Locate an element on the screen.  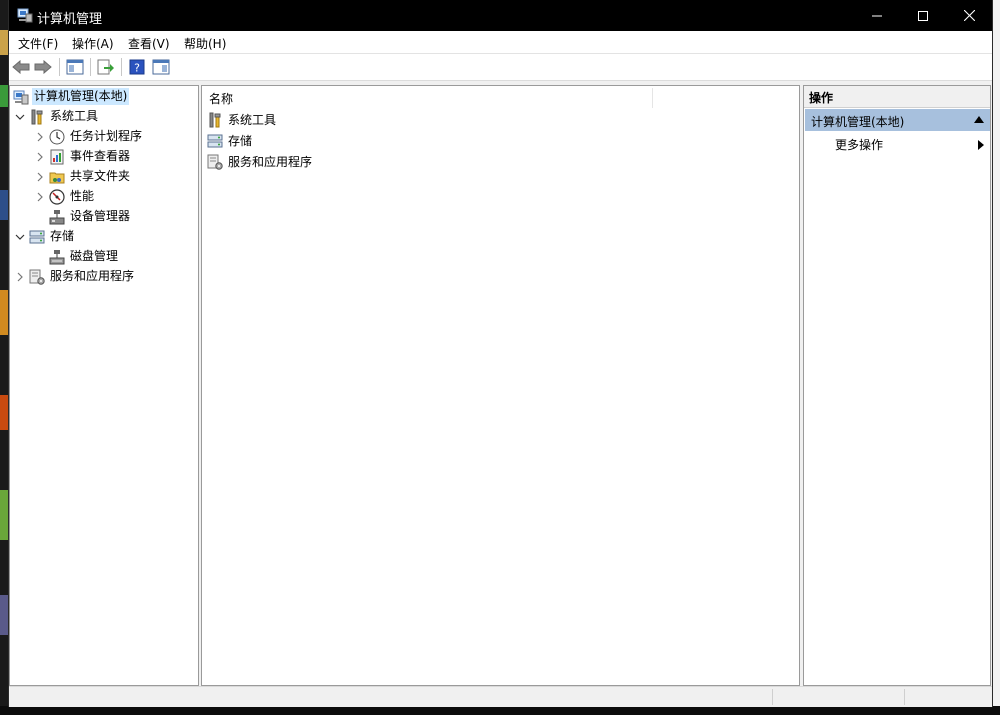
tree-item-label: 设备管理器 is located at coordinates (100, 216).